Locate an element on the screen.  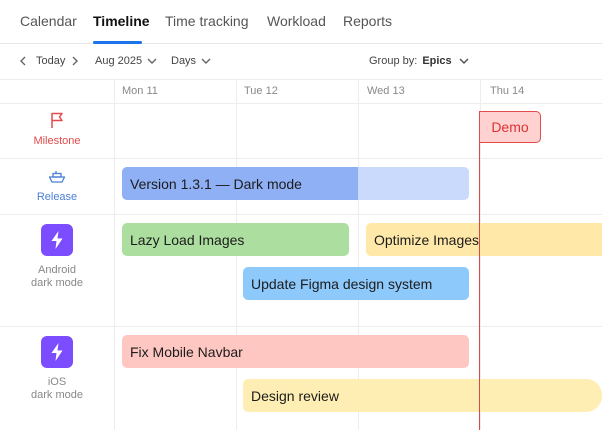
android-epic-label-line2: dark mode is located at coordinates (57, 283).